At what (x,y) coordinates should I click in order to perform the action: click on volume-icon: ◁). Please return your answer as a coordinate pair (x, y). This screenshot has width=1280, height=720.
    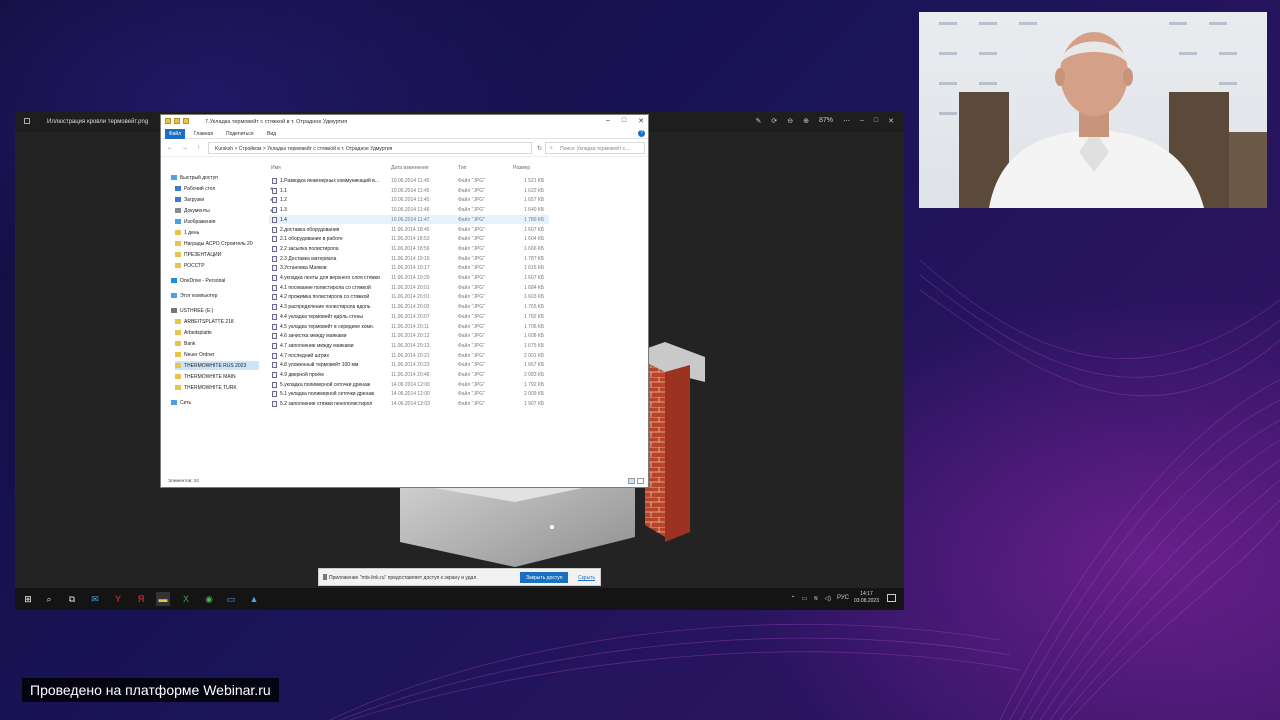
    Looking at the image, I should click on (827, 598).